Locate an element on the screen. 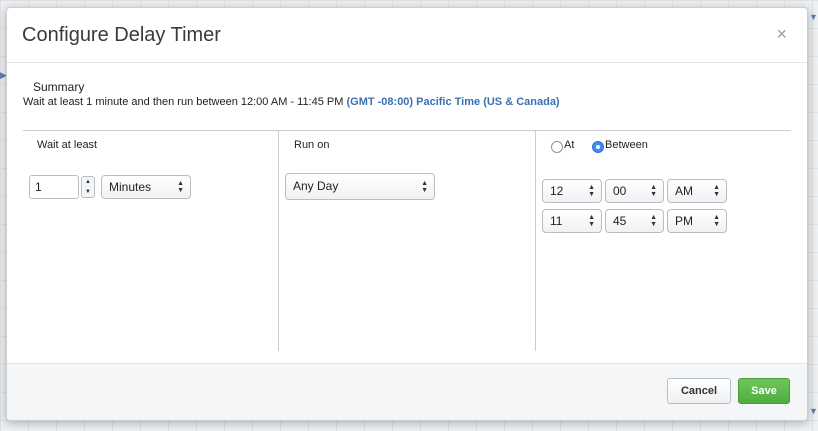 Image resolution: width=818 pixels, height=431 pixels. dialog-footer: Cancel Save is located at coordinates (407, 391).